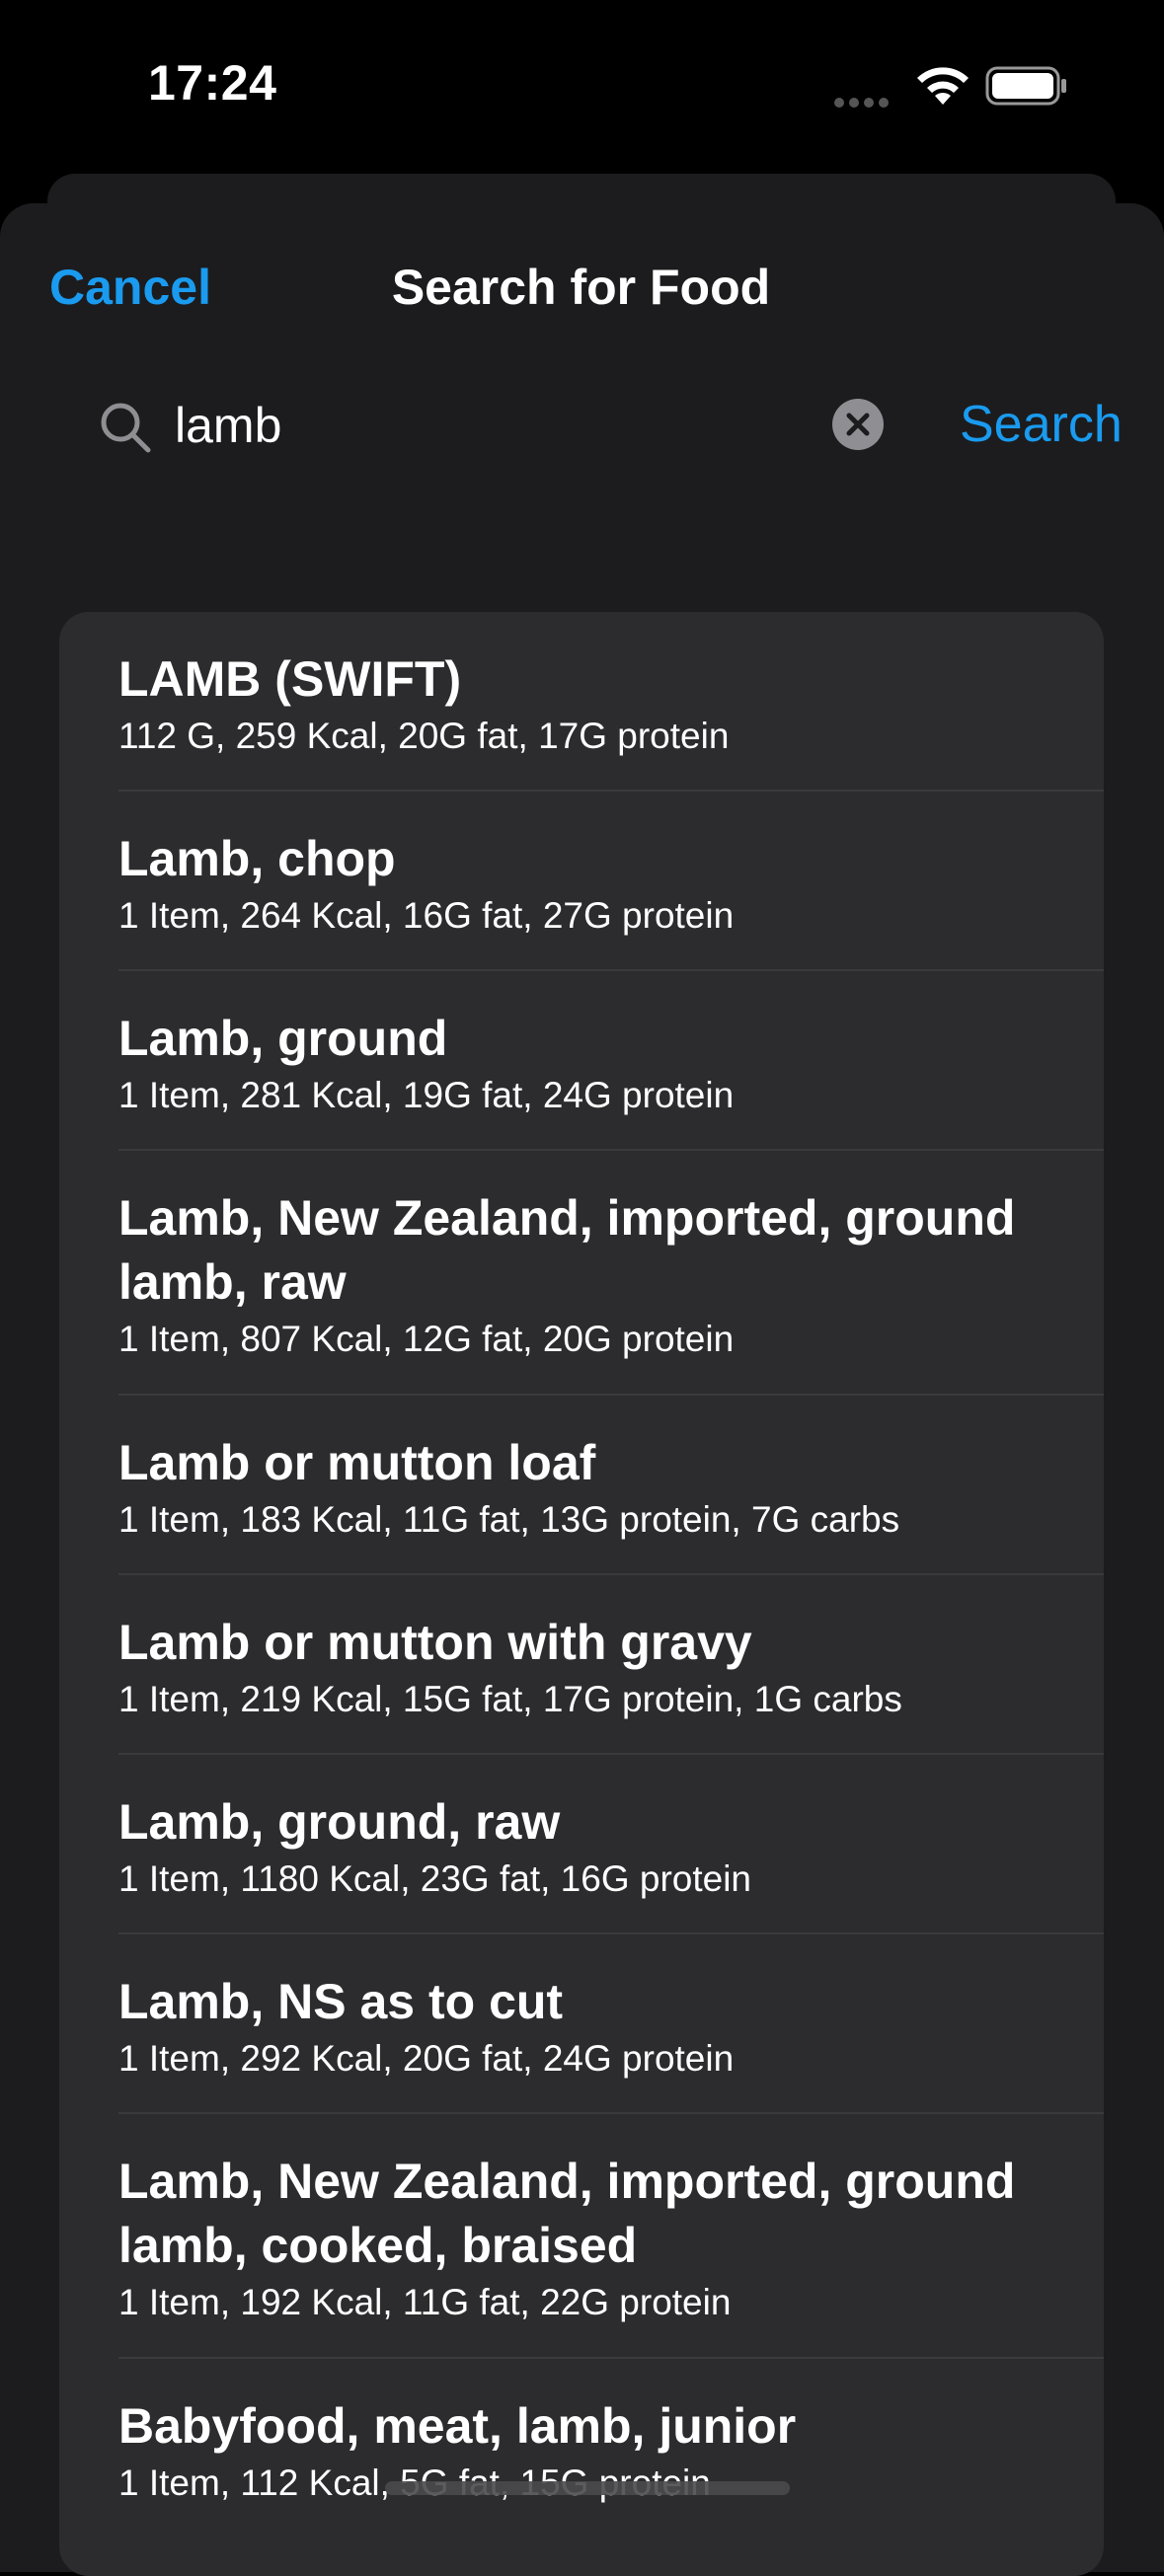  What do you see at coordinates (426, 1095) in the screenshot?
I see `result-description: 1 Item, 281 Kcal, 19G fat, 24G protein` at bounding box center [426, 1095].